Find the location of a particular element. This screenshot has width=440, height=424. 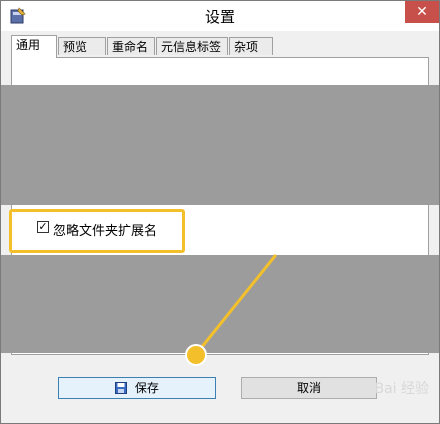

watermark: Bai 经验 is located at coordinates (401, 389).